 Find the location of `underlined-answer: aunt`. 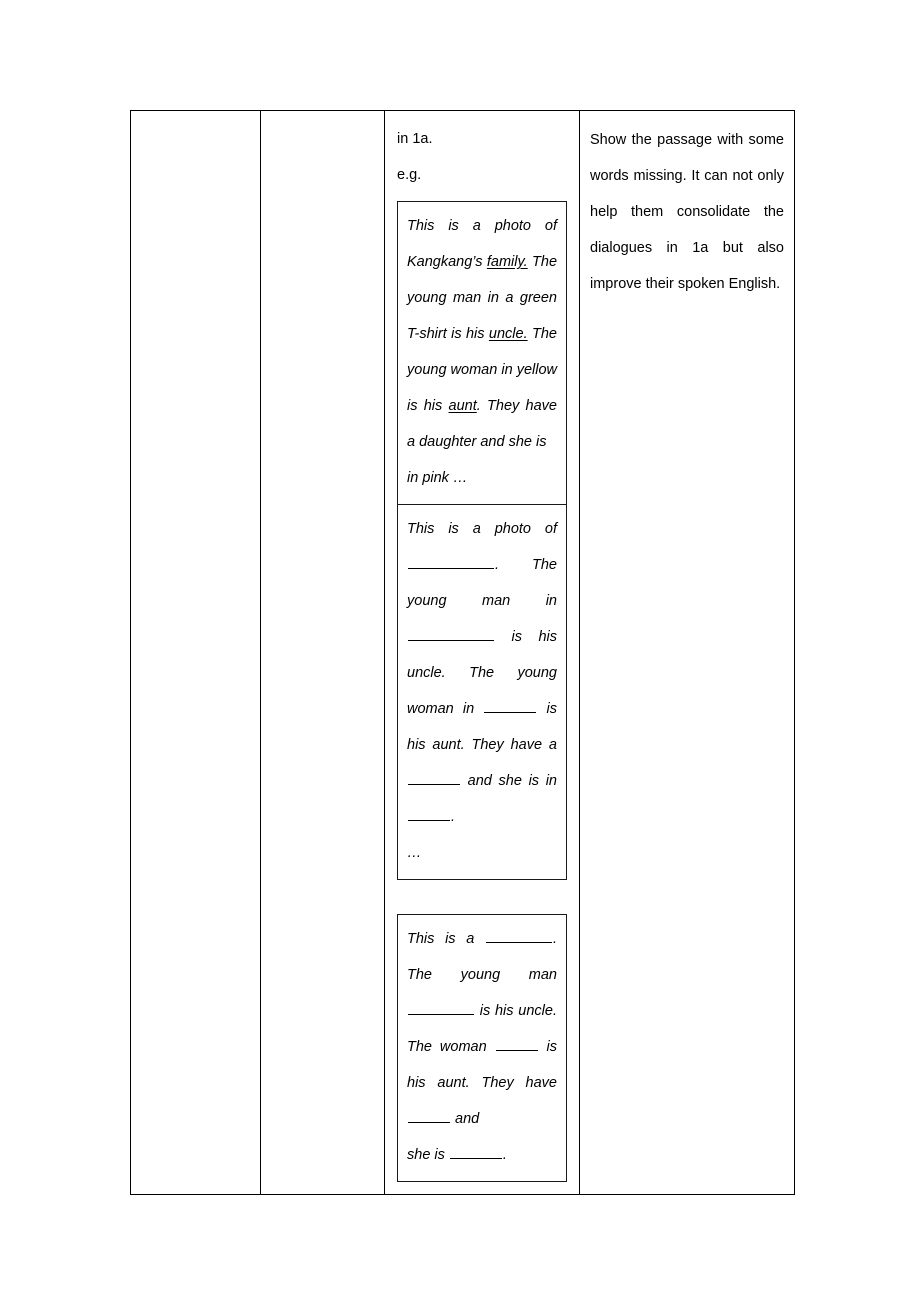

underlined-answer: aunt is located at coordinates (462, 406).